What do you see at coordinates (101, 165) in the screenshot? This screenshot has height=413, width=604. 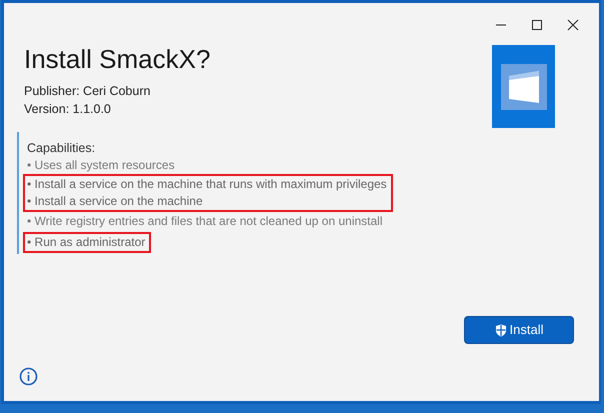 I see `capability-item: • Uses all system resources` at bounding box center [101, 165].